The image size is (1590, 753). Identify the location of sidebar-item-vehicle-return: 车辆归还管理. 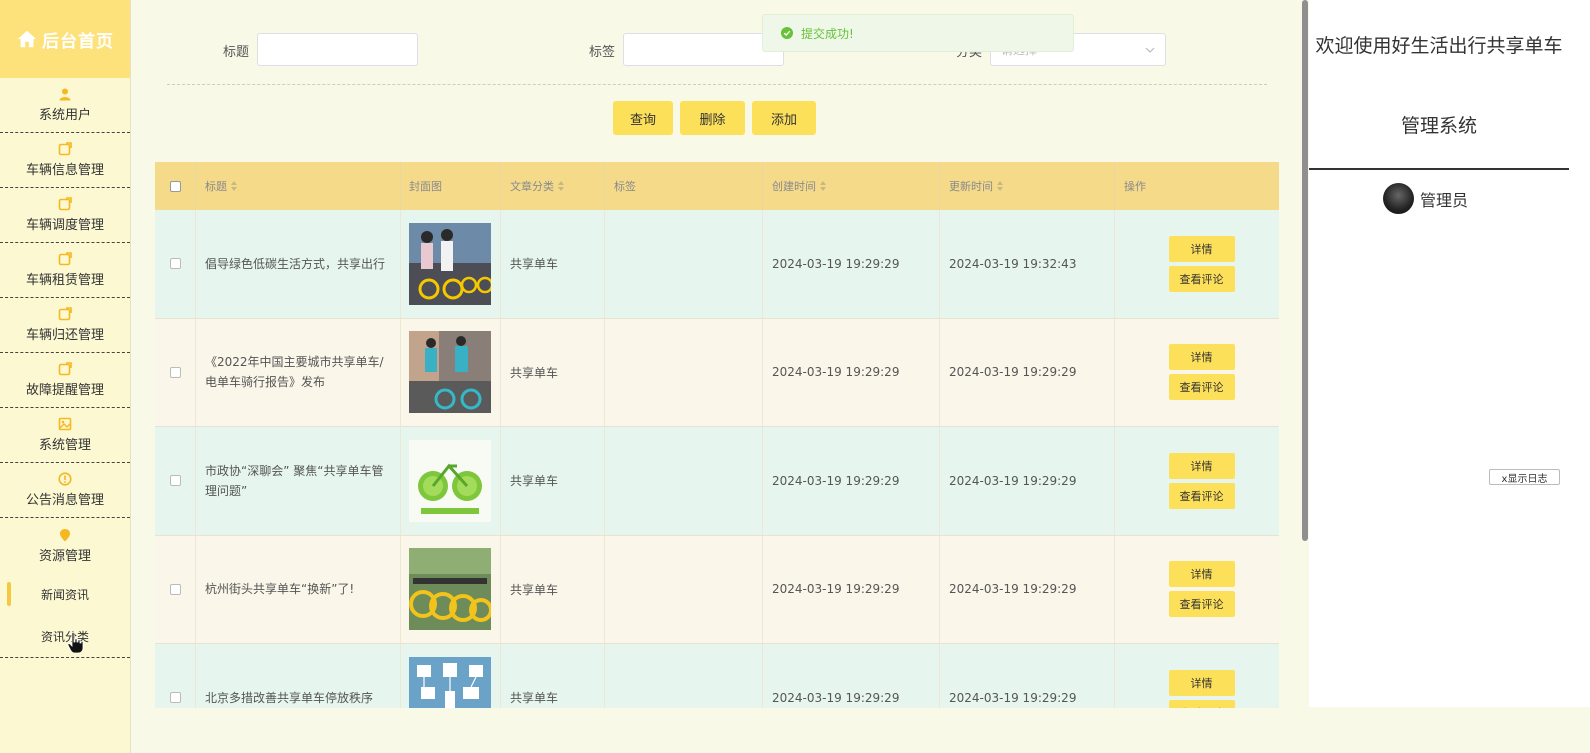
(65, 325).